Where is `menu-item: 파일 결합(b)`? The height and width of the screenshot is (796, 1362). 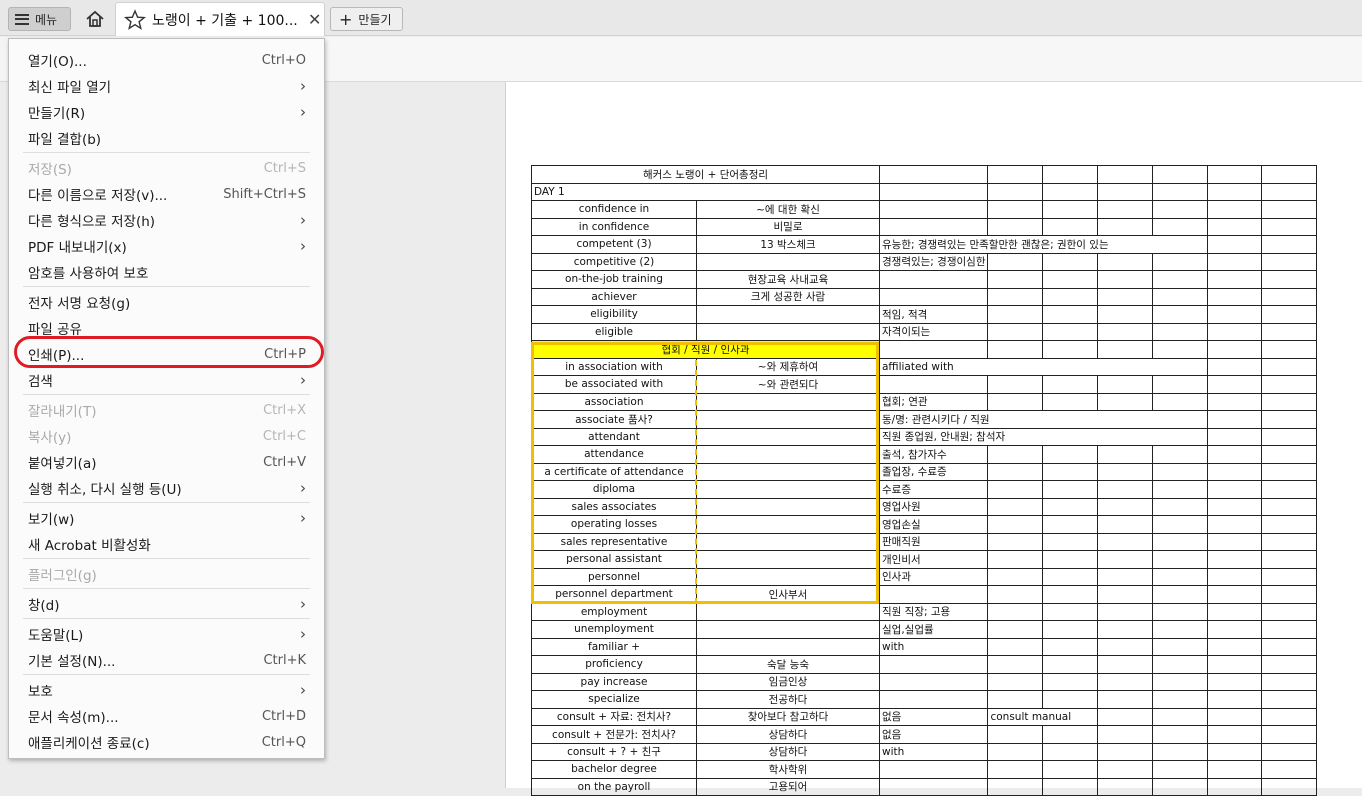 menu-item: 파일 결합(b) is located at coordinates (166, 138).